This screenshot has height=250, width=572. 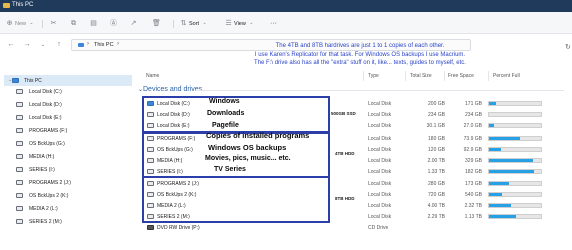 What do you see at coordinates (436, 150) in the screenshot?
I see `drive-total-size: 120 GB` at bounding box center [436, 150].